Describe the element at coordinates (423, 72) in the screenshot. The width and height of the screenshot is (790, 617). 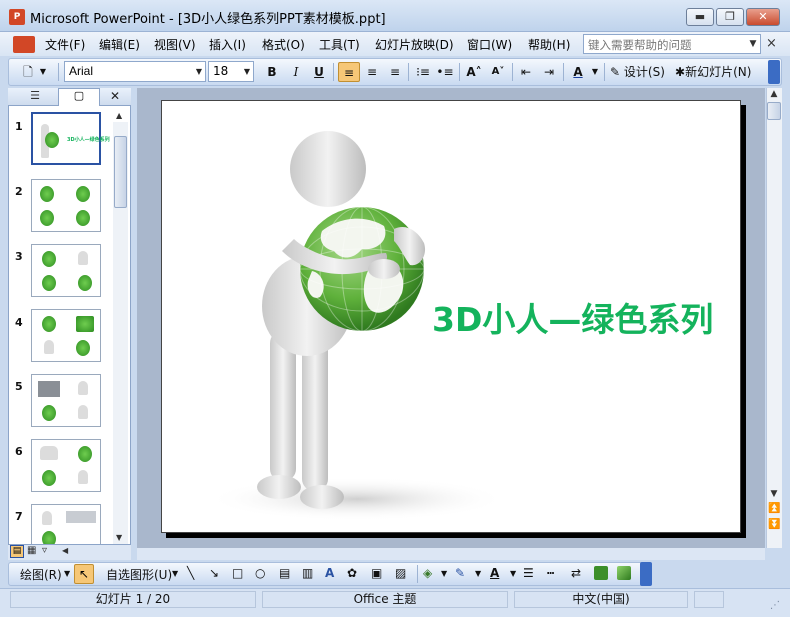
I see `numbering-icon: ⁝≡` at that location.